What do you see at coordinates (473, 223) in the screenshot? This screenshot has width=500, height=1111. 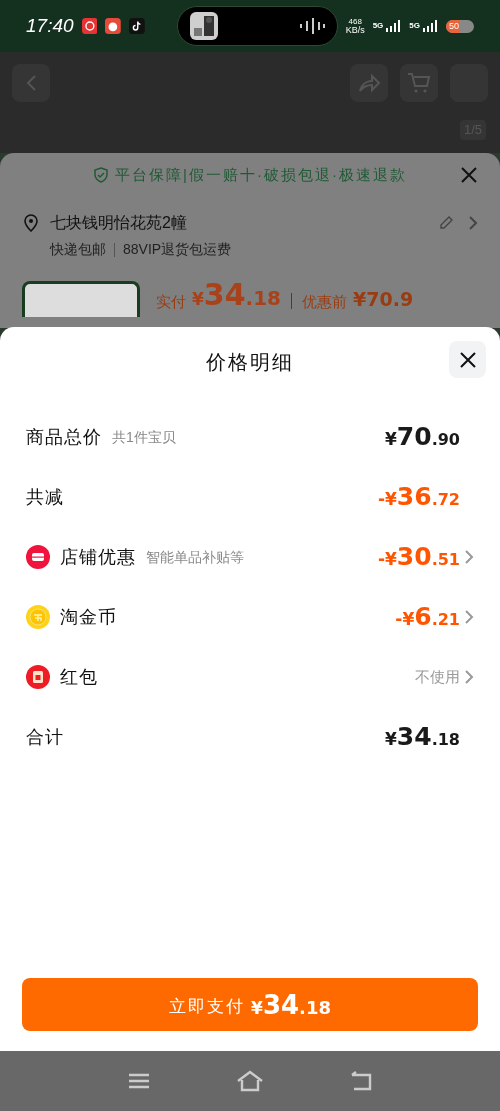 I see `chevron-right-icon` at bounding box center [473, 223].